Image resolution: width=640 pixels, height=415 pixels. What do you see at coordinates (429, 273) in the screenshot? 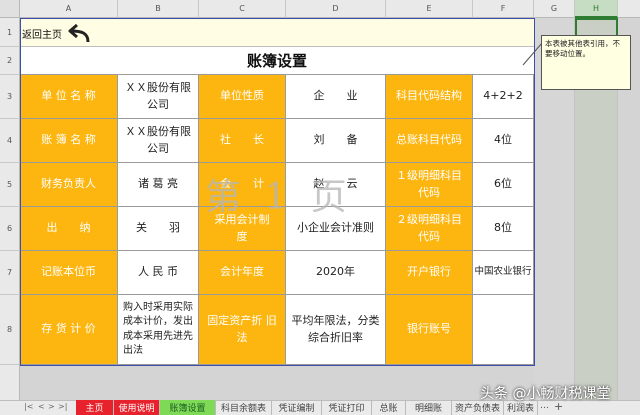
I see `label-bank: 开户银行` at bounding box center [429, 273].